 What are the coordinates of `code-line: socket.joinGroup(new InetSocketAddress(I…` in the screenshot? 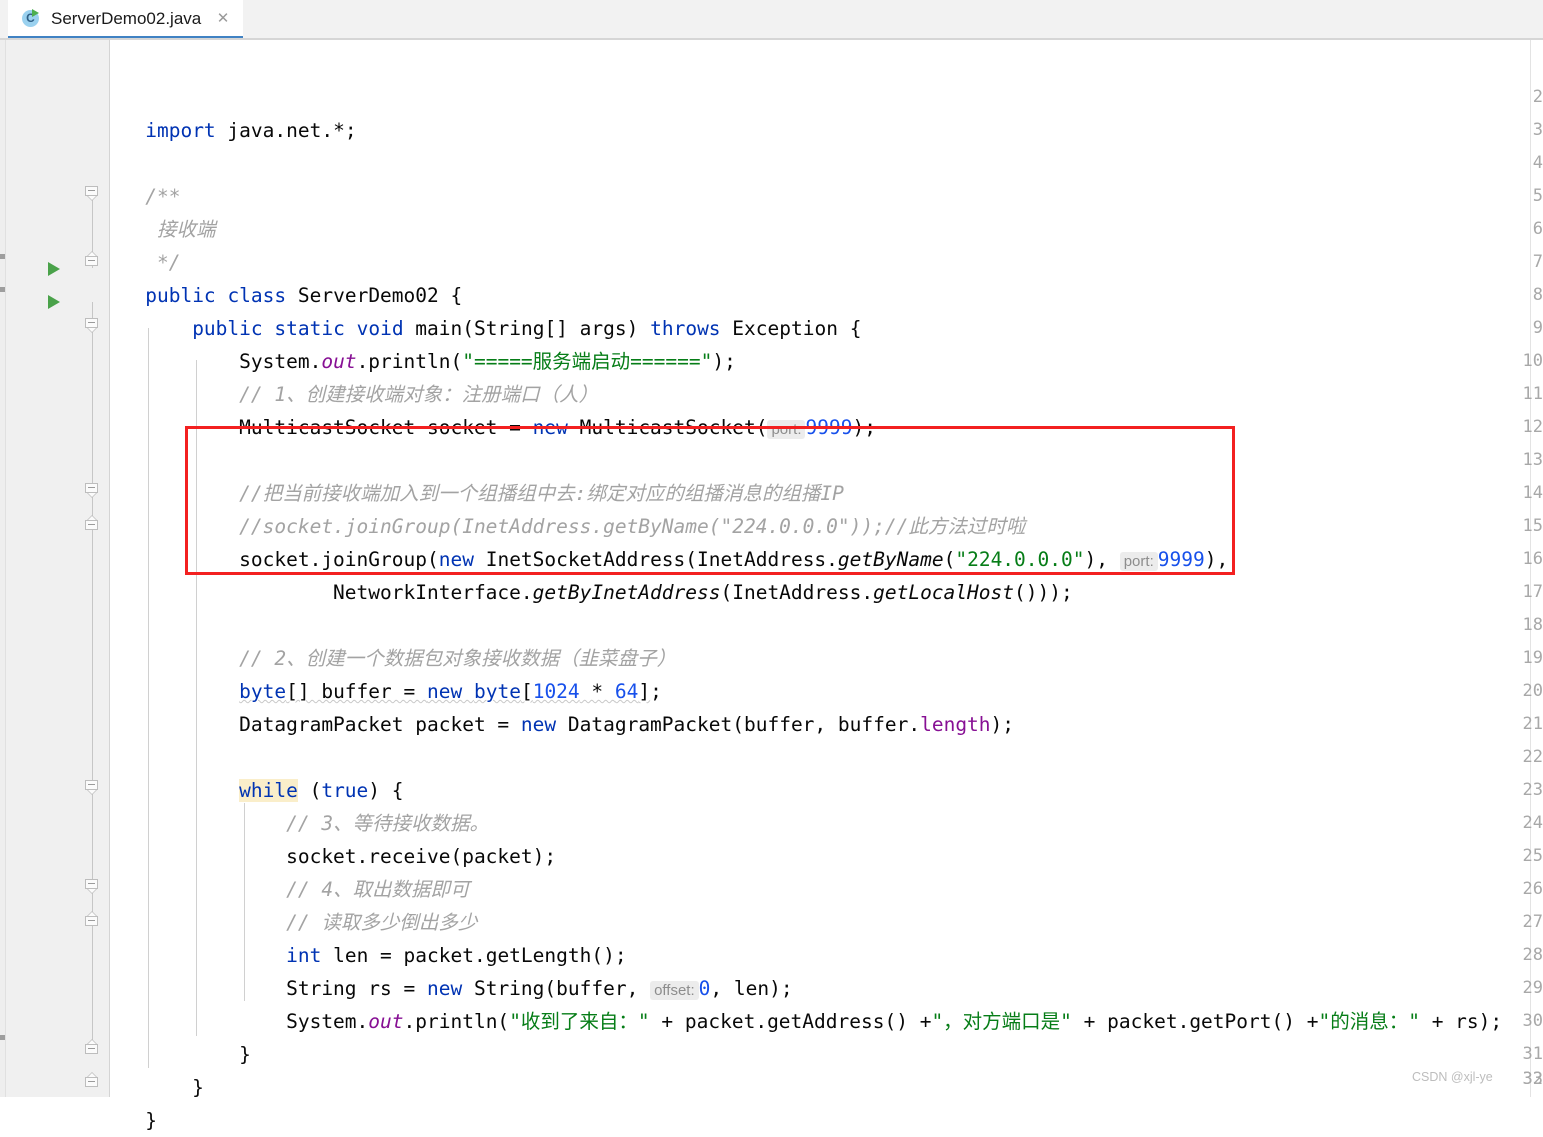 It's located at (669, 559).